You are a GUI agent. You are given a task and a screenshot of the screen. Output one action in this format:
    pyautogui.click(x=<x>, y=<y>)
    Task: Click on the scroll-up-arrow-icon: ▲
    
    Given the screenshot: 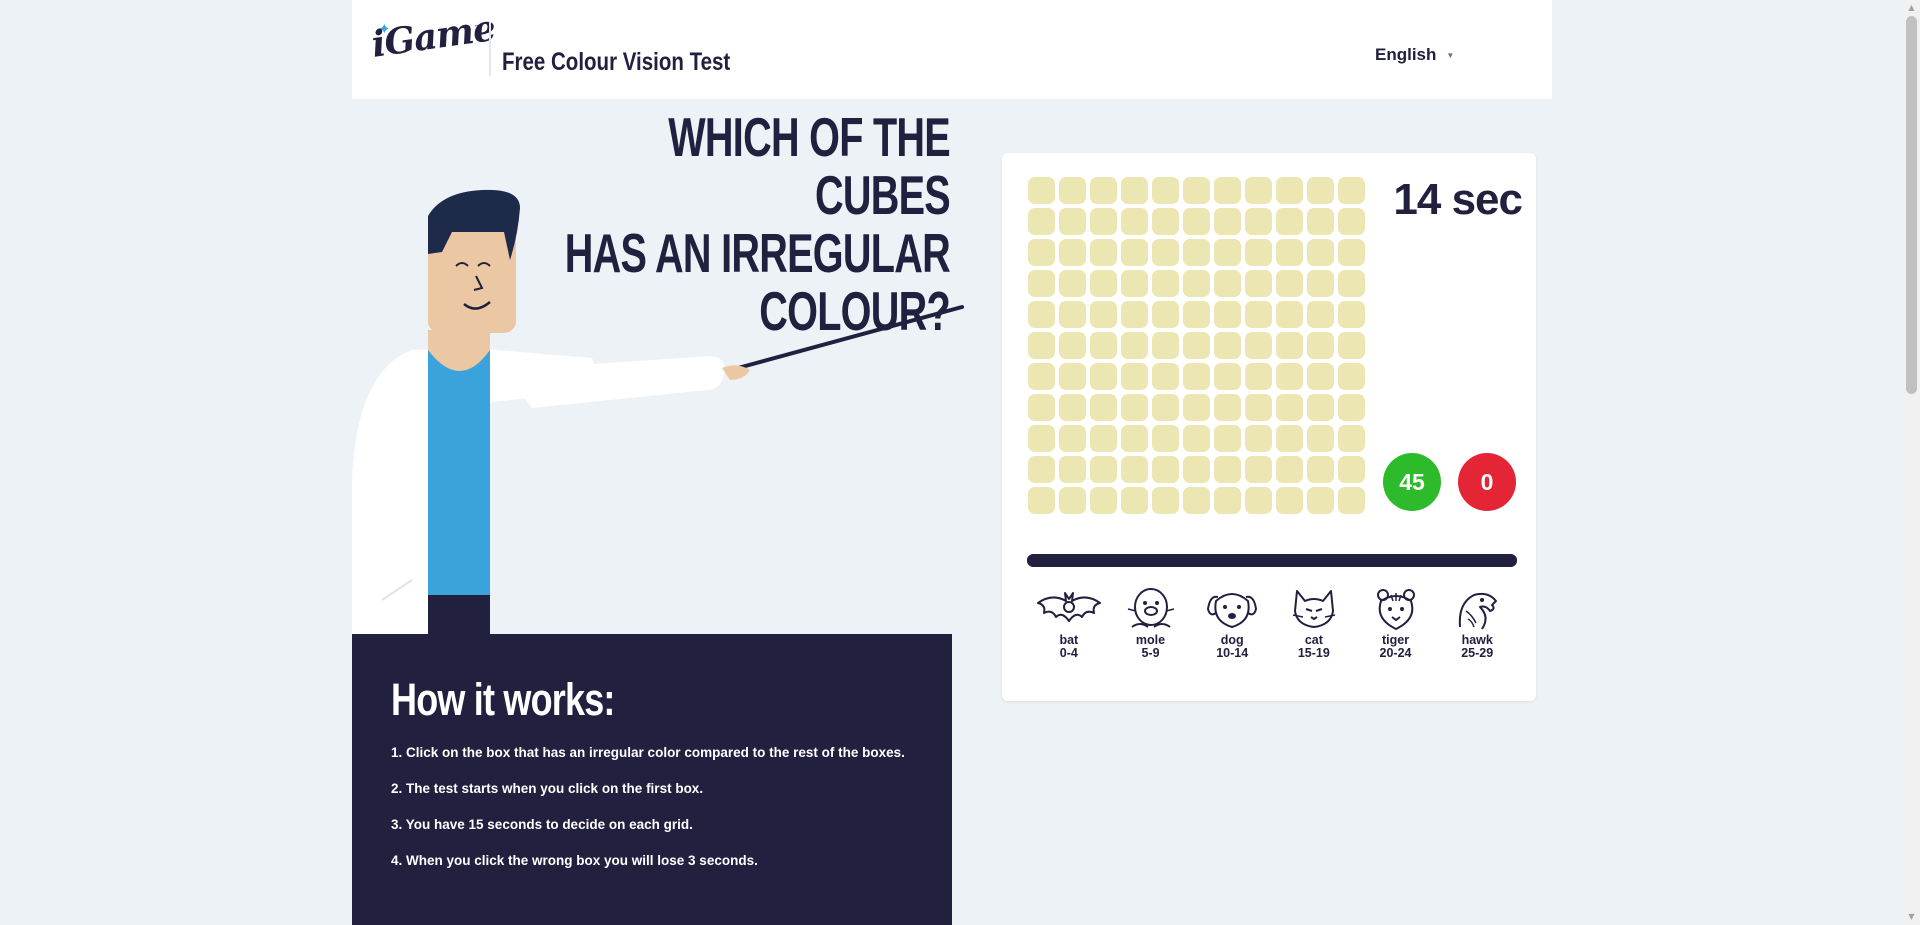 What is the action you would take?
    pyautogui.click(x=1911, y=8)
    